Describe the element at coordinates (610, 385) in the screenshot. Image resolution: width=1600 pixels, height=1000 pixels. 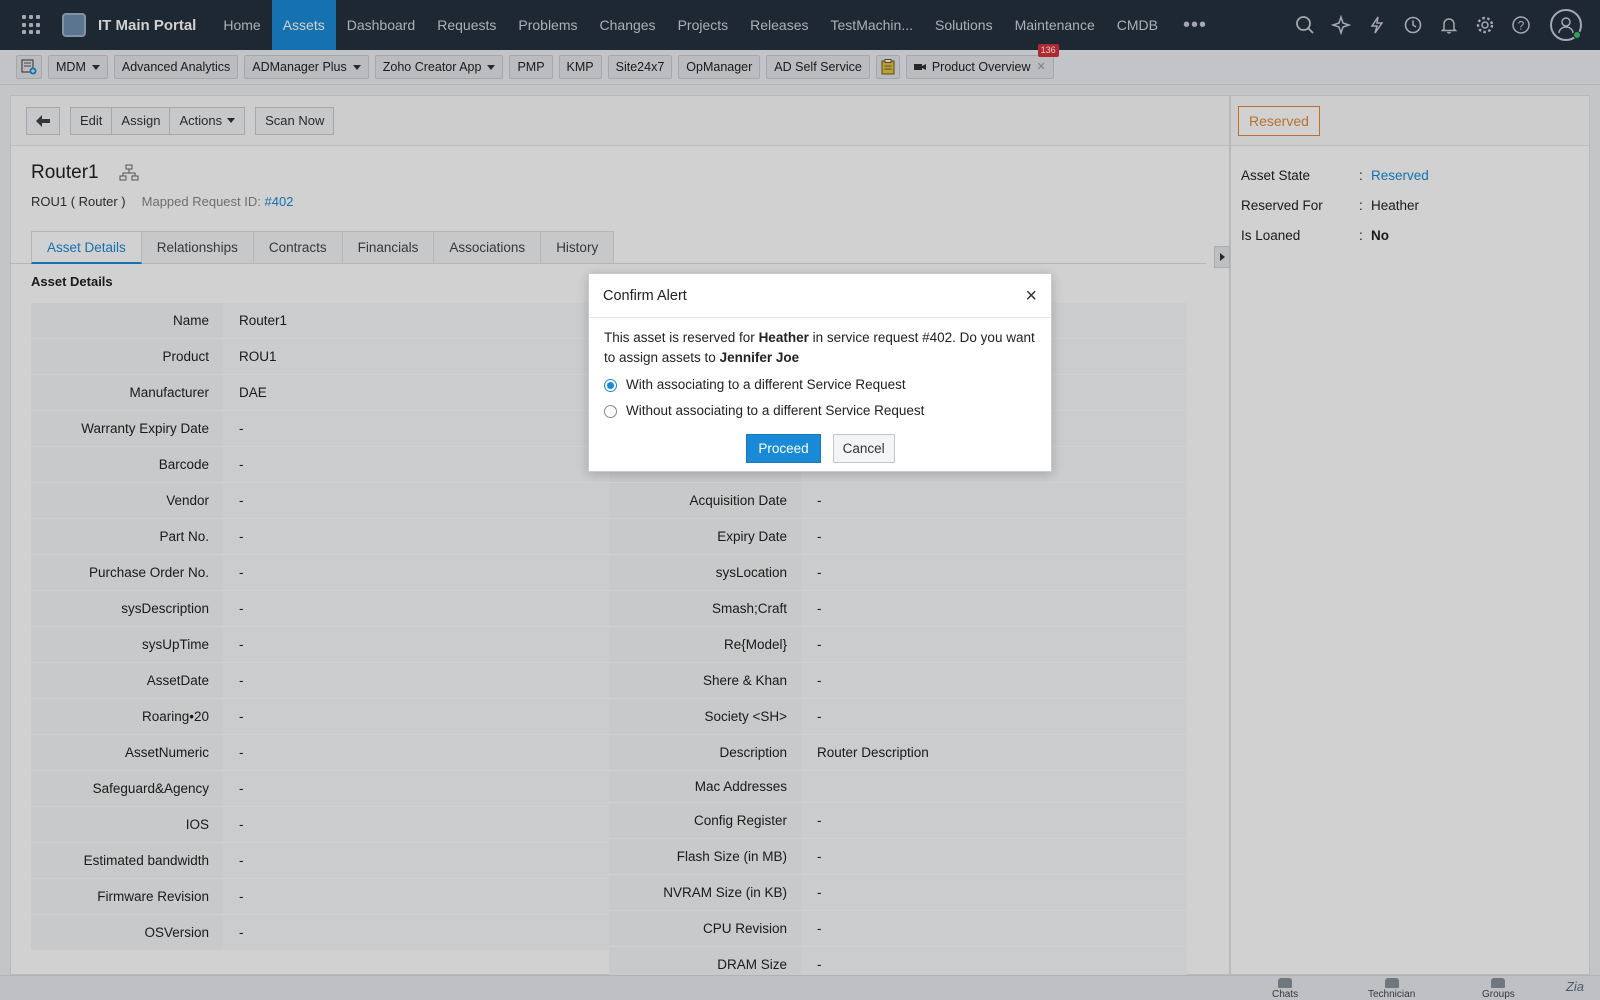
I see `radio-with-association` at that location.